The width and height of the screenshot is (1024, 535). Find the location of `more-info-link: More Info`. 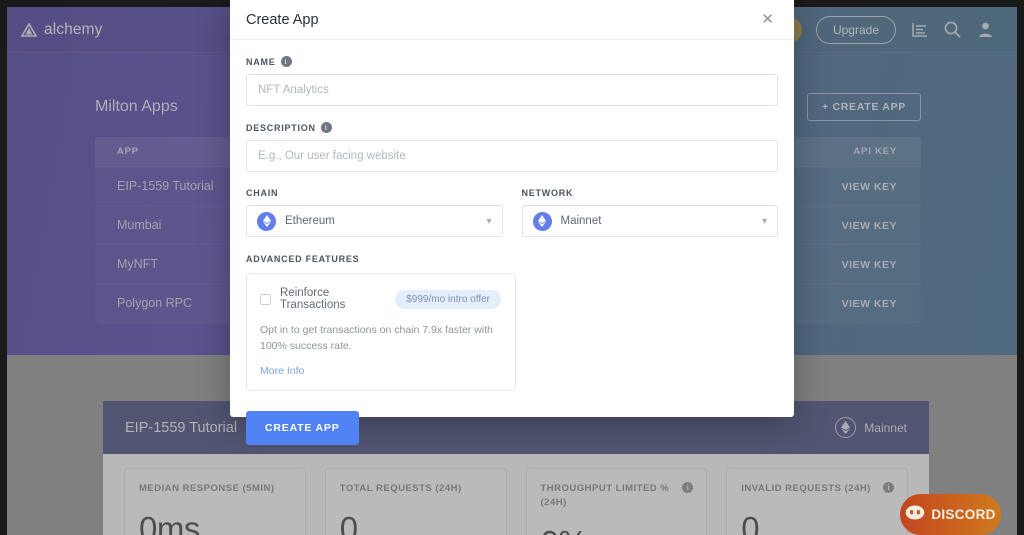

more-info-link: More Info is located at coordinates (380, 371).